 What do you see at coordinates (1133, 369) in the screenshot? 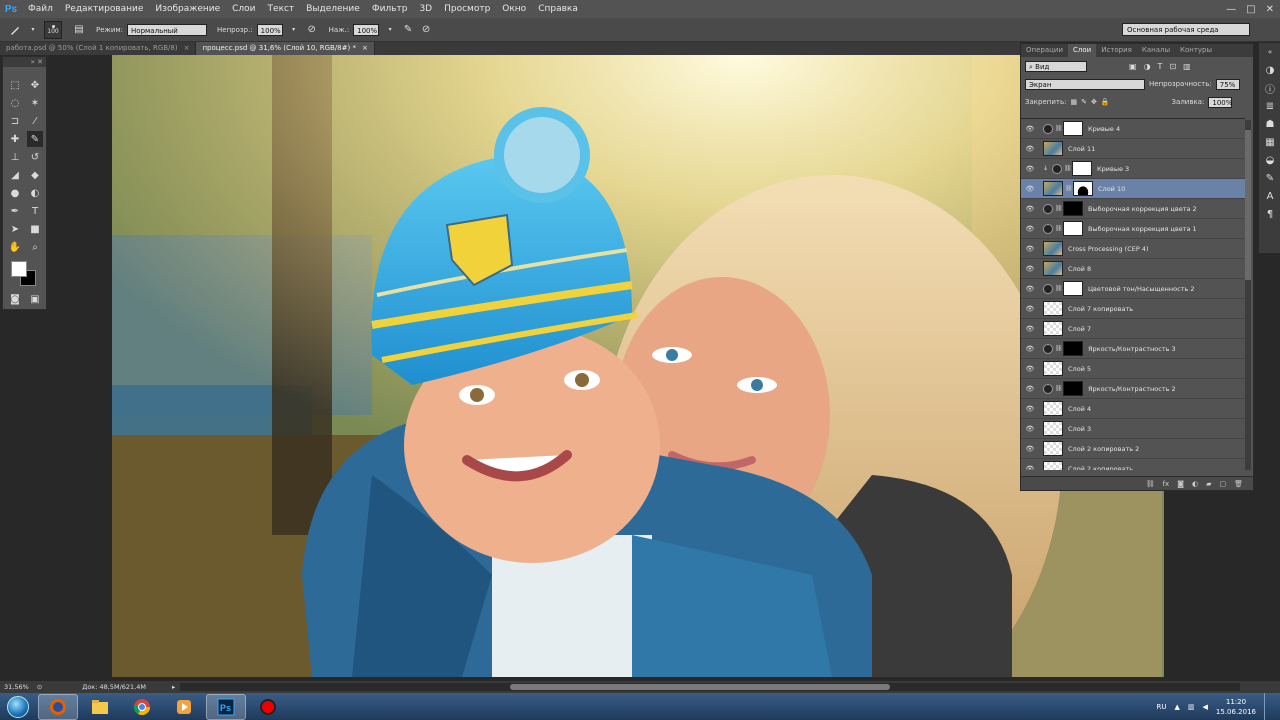
I see `layer-row: 👁 Слой 5` at bounding box center [1133, 369].